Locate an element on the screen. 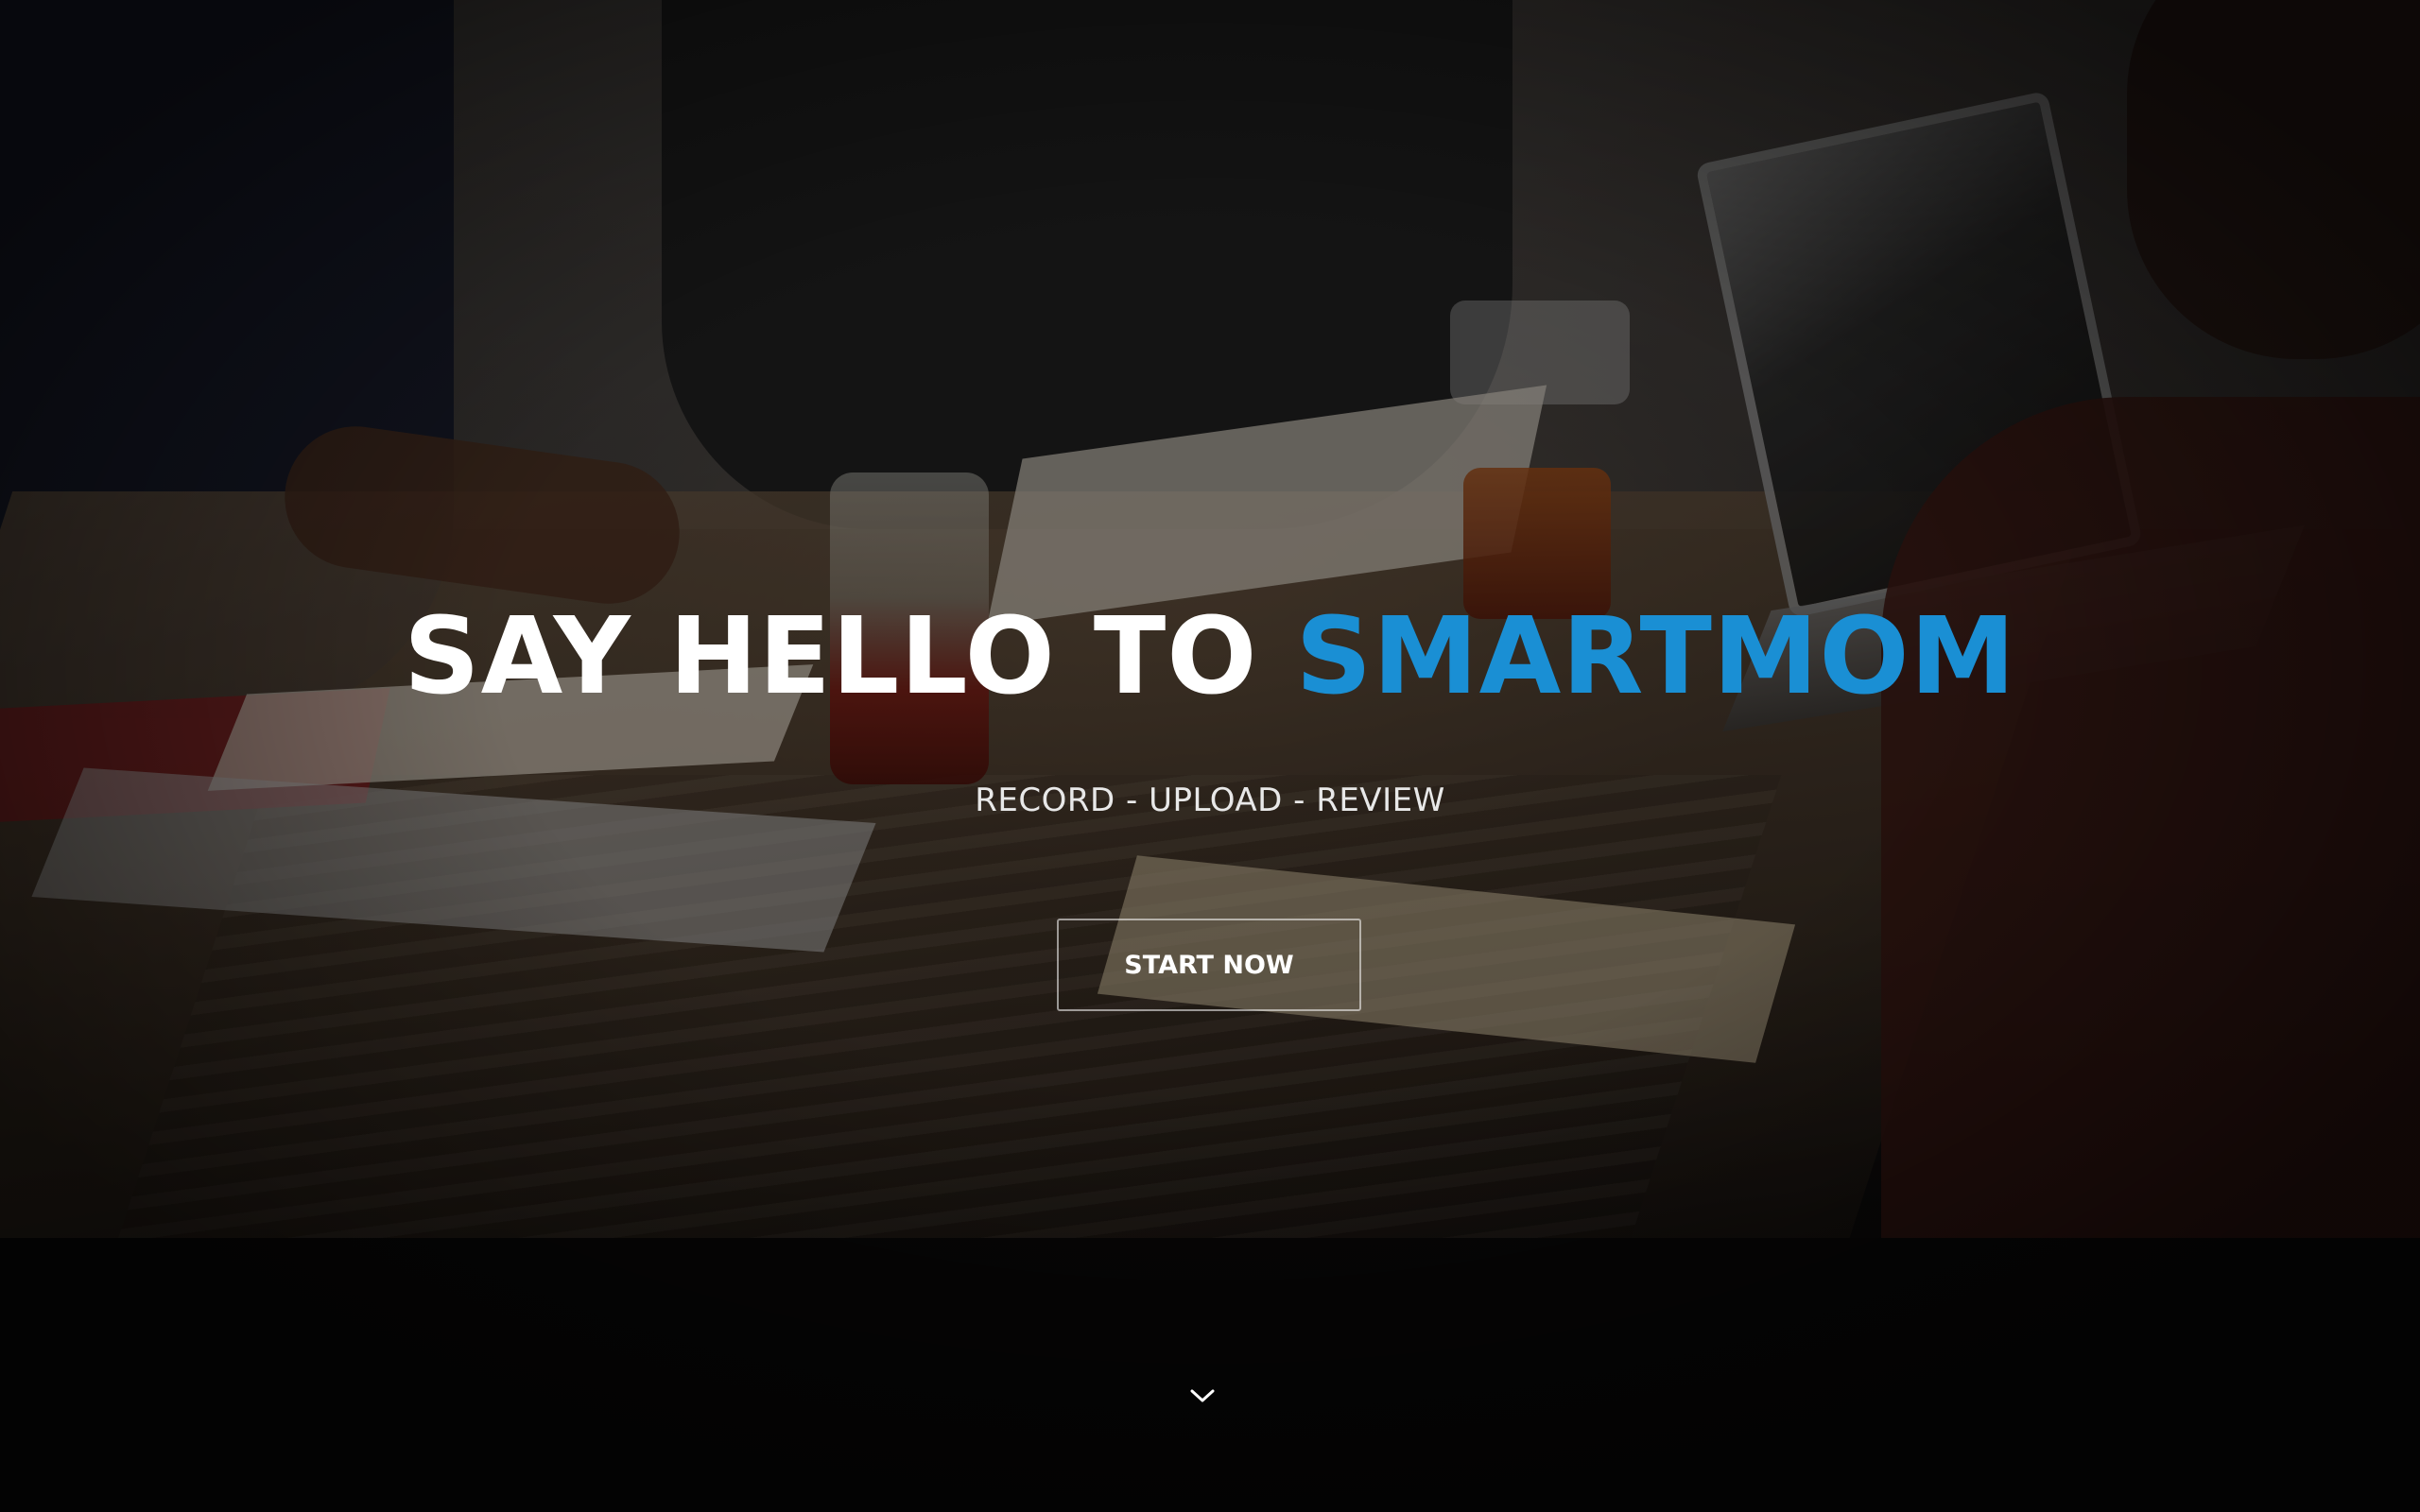 Image resolution: width=2420 pixels, height=1512 pixels. hero-headline: SAY HELLO TO SMARTMOM is located at coordinates (1210, 657).